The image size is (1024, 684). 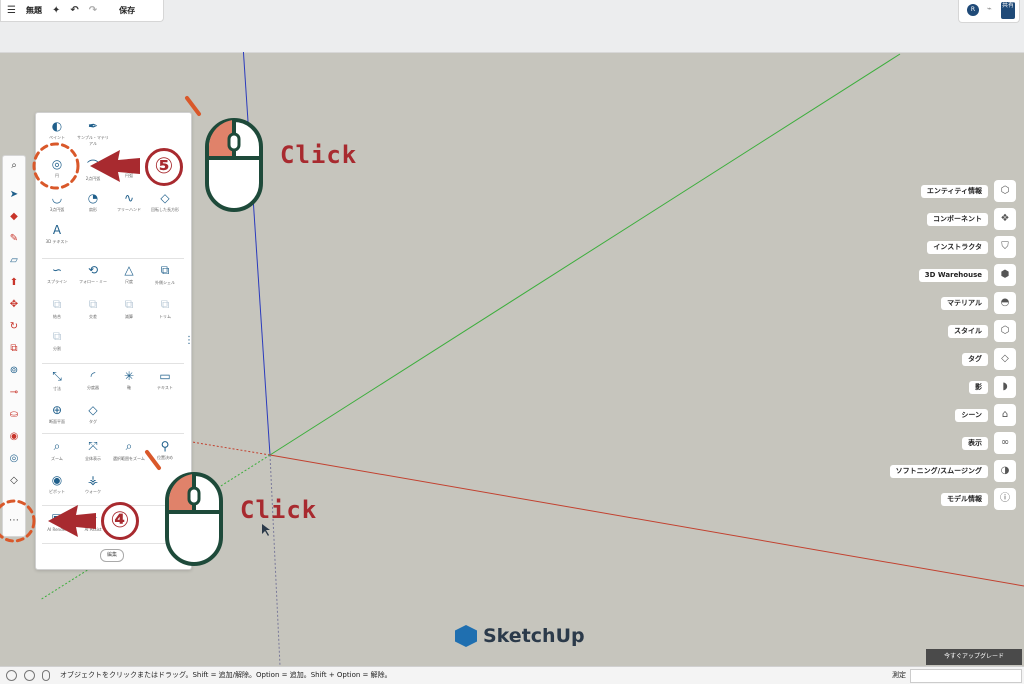 I want to click on tray-entity-info: エンティティ情報 ⬡, so click(x=955, y=191).